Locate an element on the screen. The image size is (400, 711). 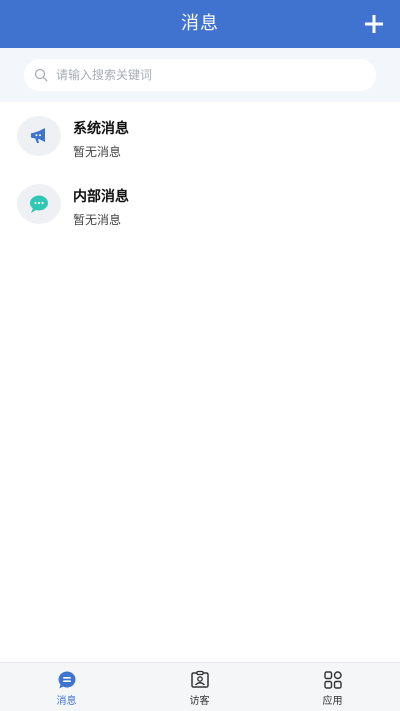
search-input is located at coordinates (206, 75).